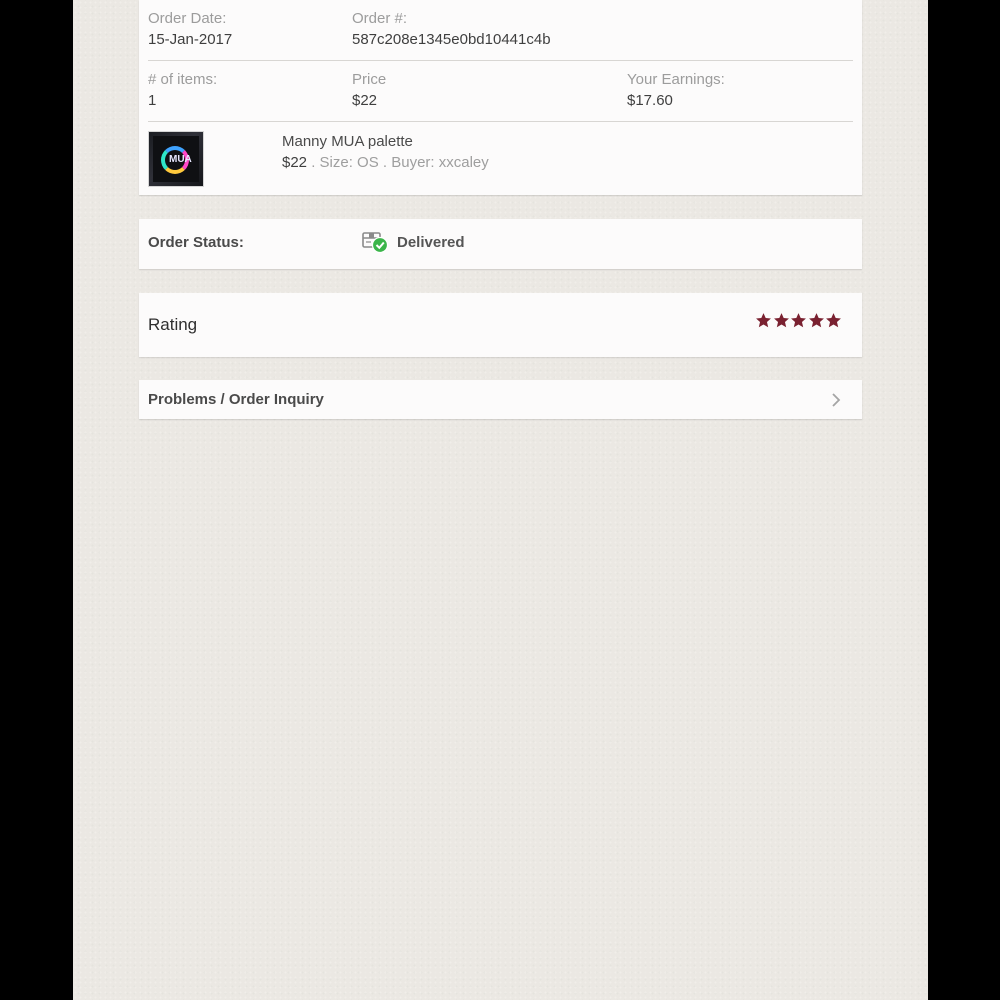 Image resolution: width=1000 pixels, height=1000 pixels. I want to click on price-value: $22, so click(365, 100).